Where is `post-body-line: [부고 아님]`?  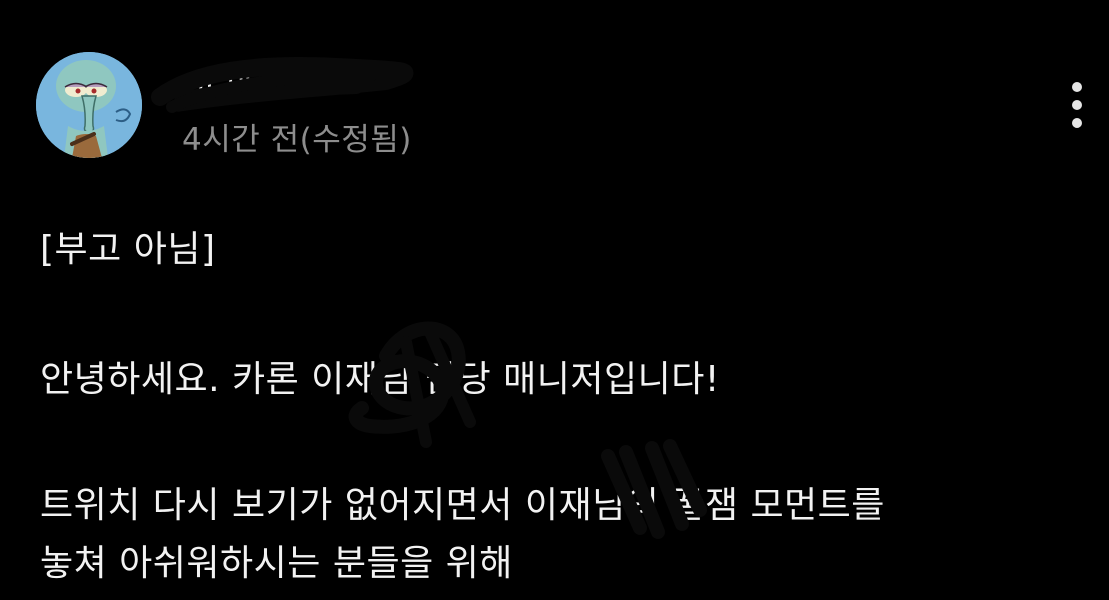
post-body-line: [부고 아님] is located at coordinates (128, 249).